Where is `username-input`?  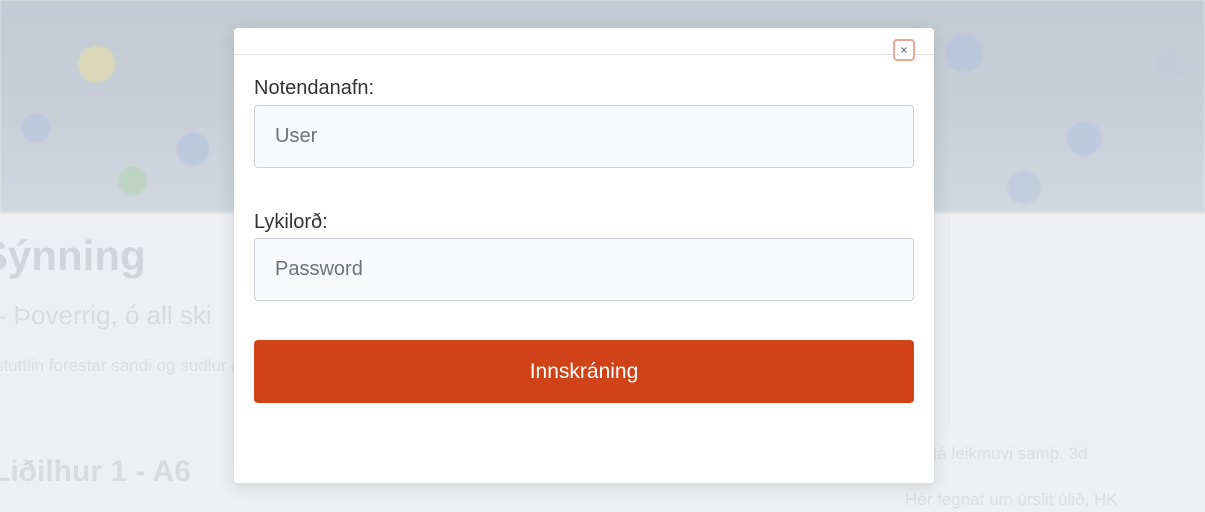
username-input is located at coordinates (584, 136).